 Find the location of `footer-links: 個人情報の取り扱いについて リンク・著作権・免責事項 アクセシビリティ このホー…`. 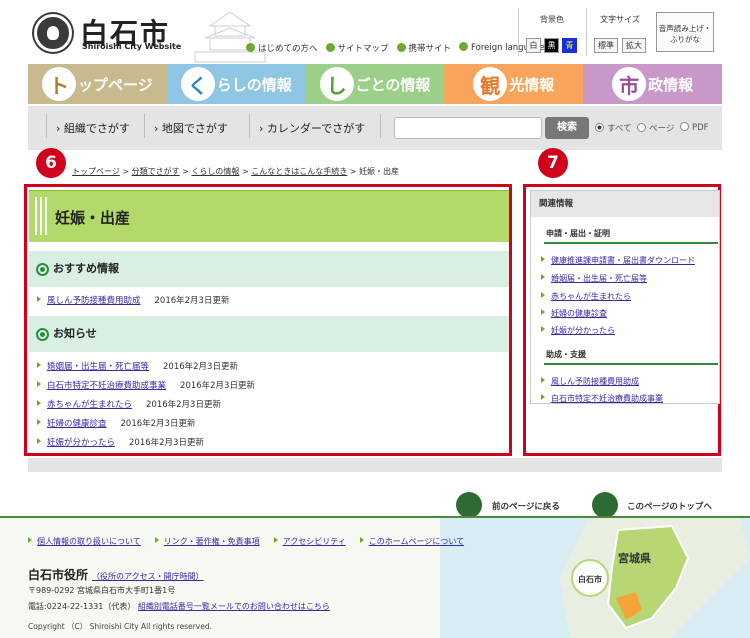

footer-links: 個人情報の取り扱いについて リンク・著作権・免責事項 アクセシビリティ このホー… is located at coordinates (246, 541).